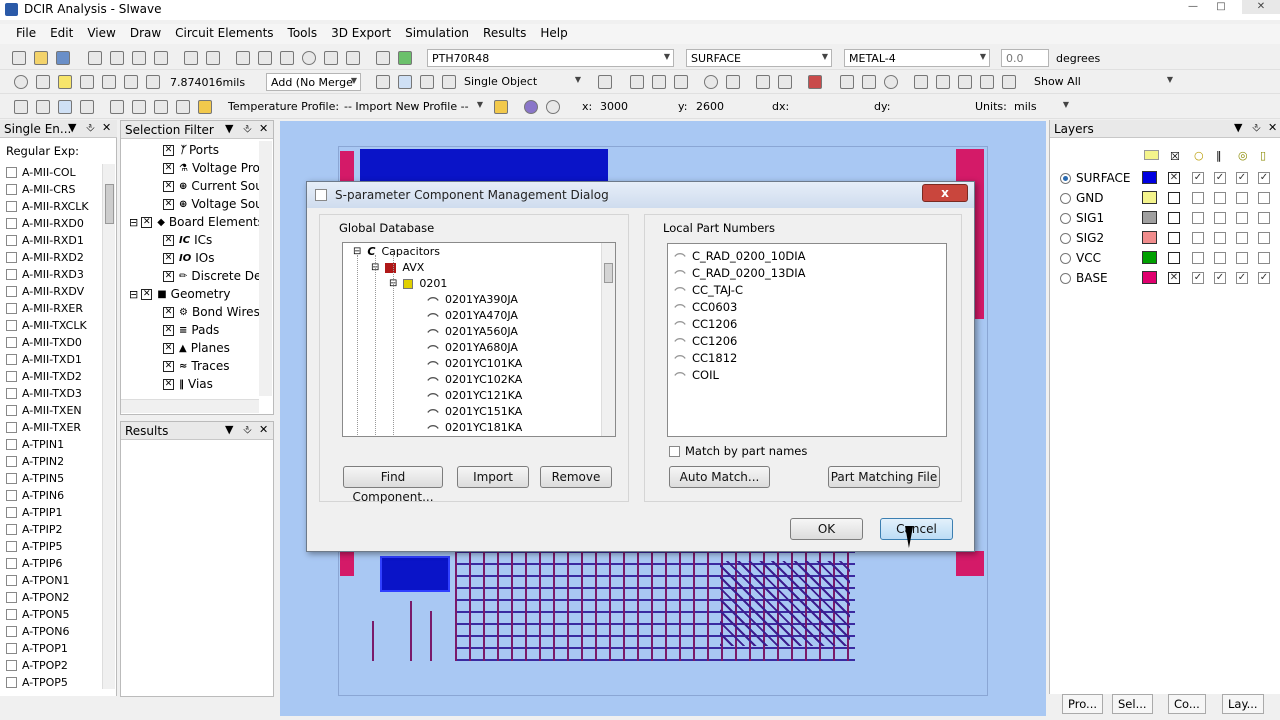 The height and width of the screenshot is (720, 1280). What do you see at coordinates (474, 395) in the screenshot?
I see `tree-part-item: 0201YC121KA` at bounding box center [474, 395].